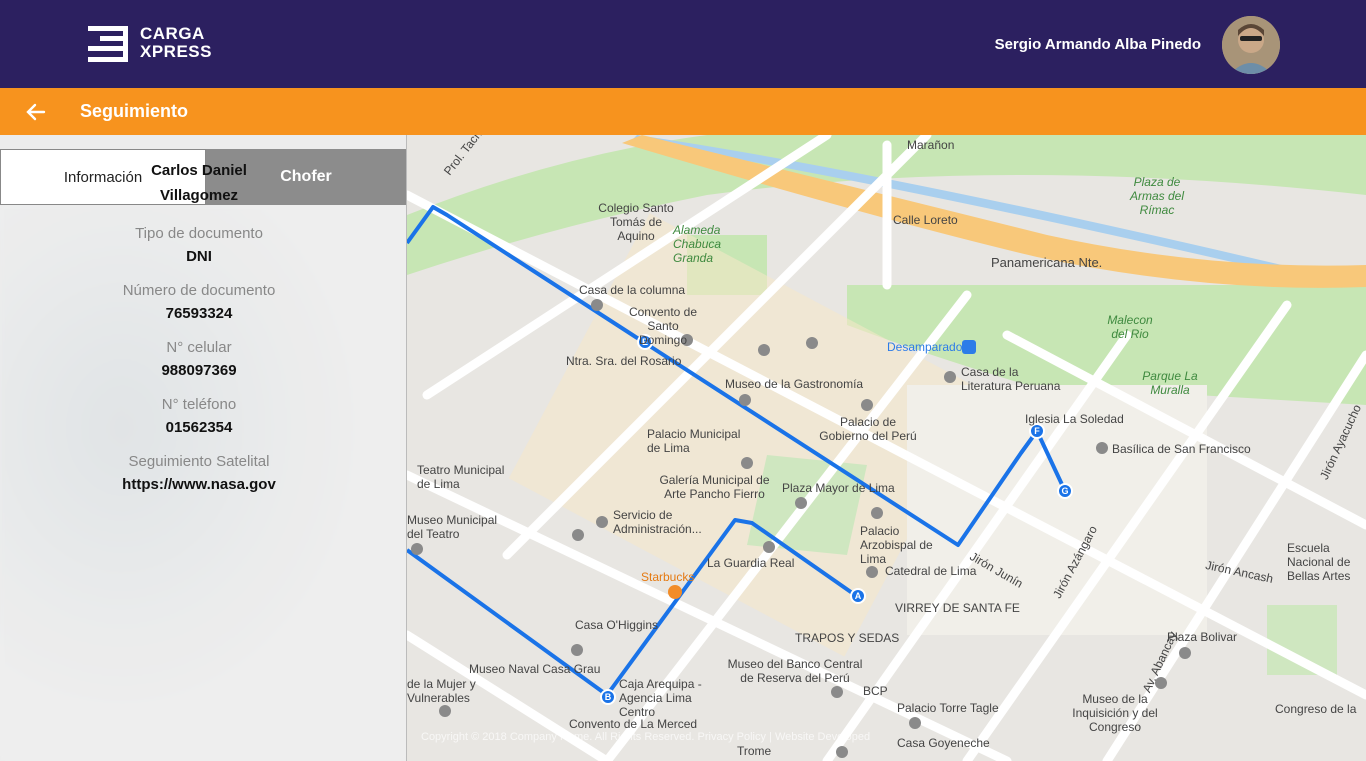 The height and width of the screenshot is (761, 1366). Describe the element at coordinates (199, 404) in the screenshot. I see `phone-label: N° teléfono` at that location.